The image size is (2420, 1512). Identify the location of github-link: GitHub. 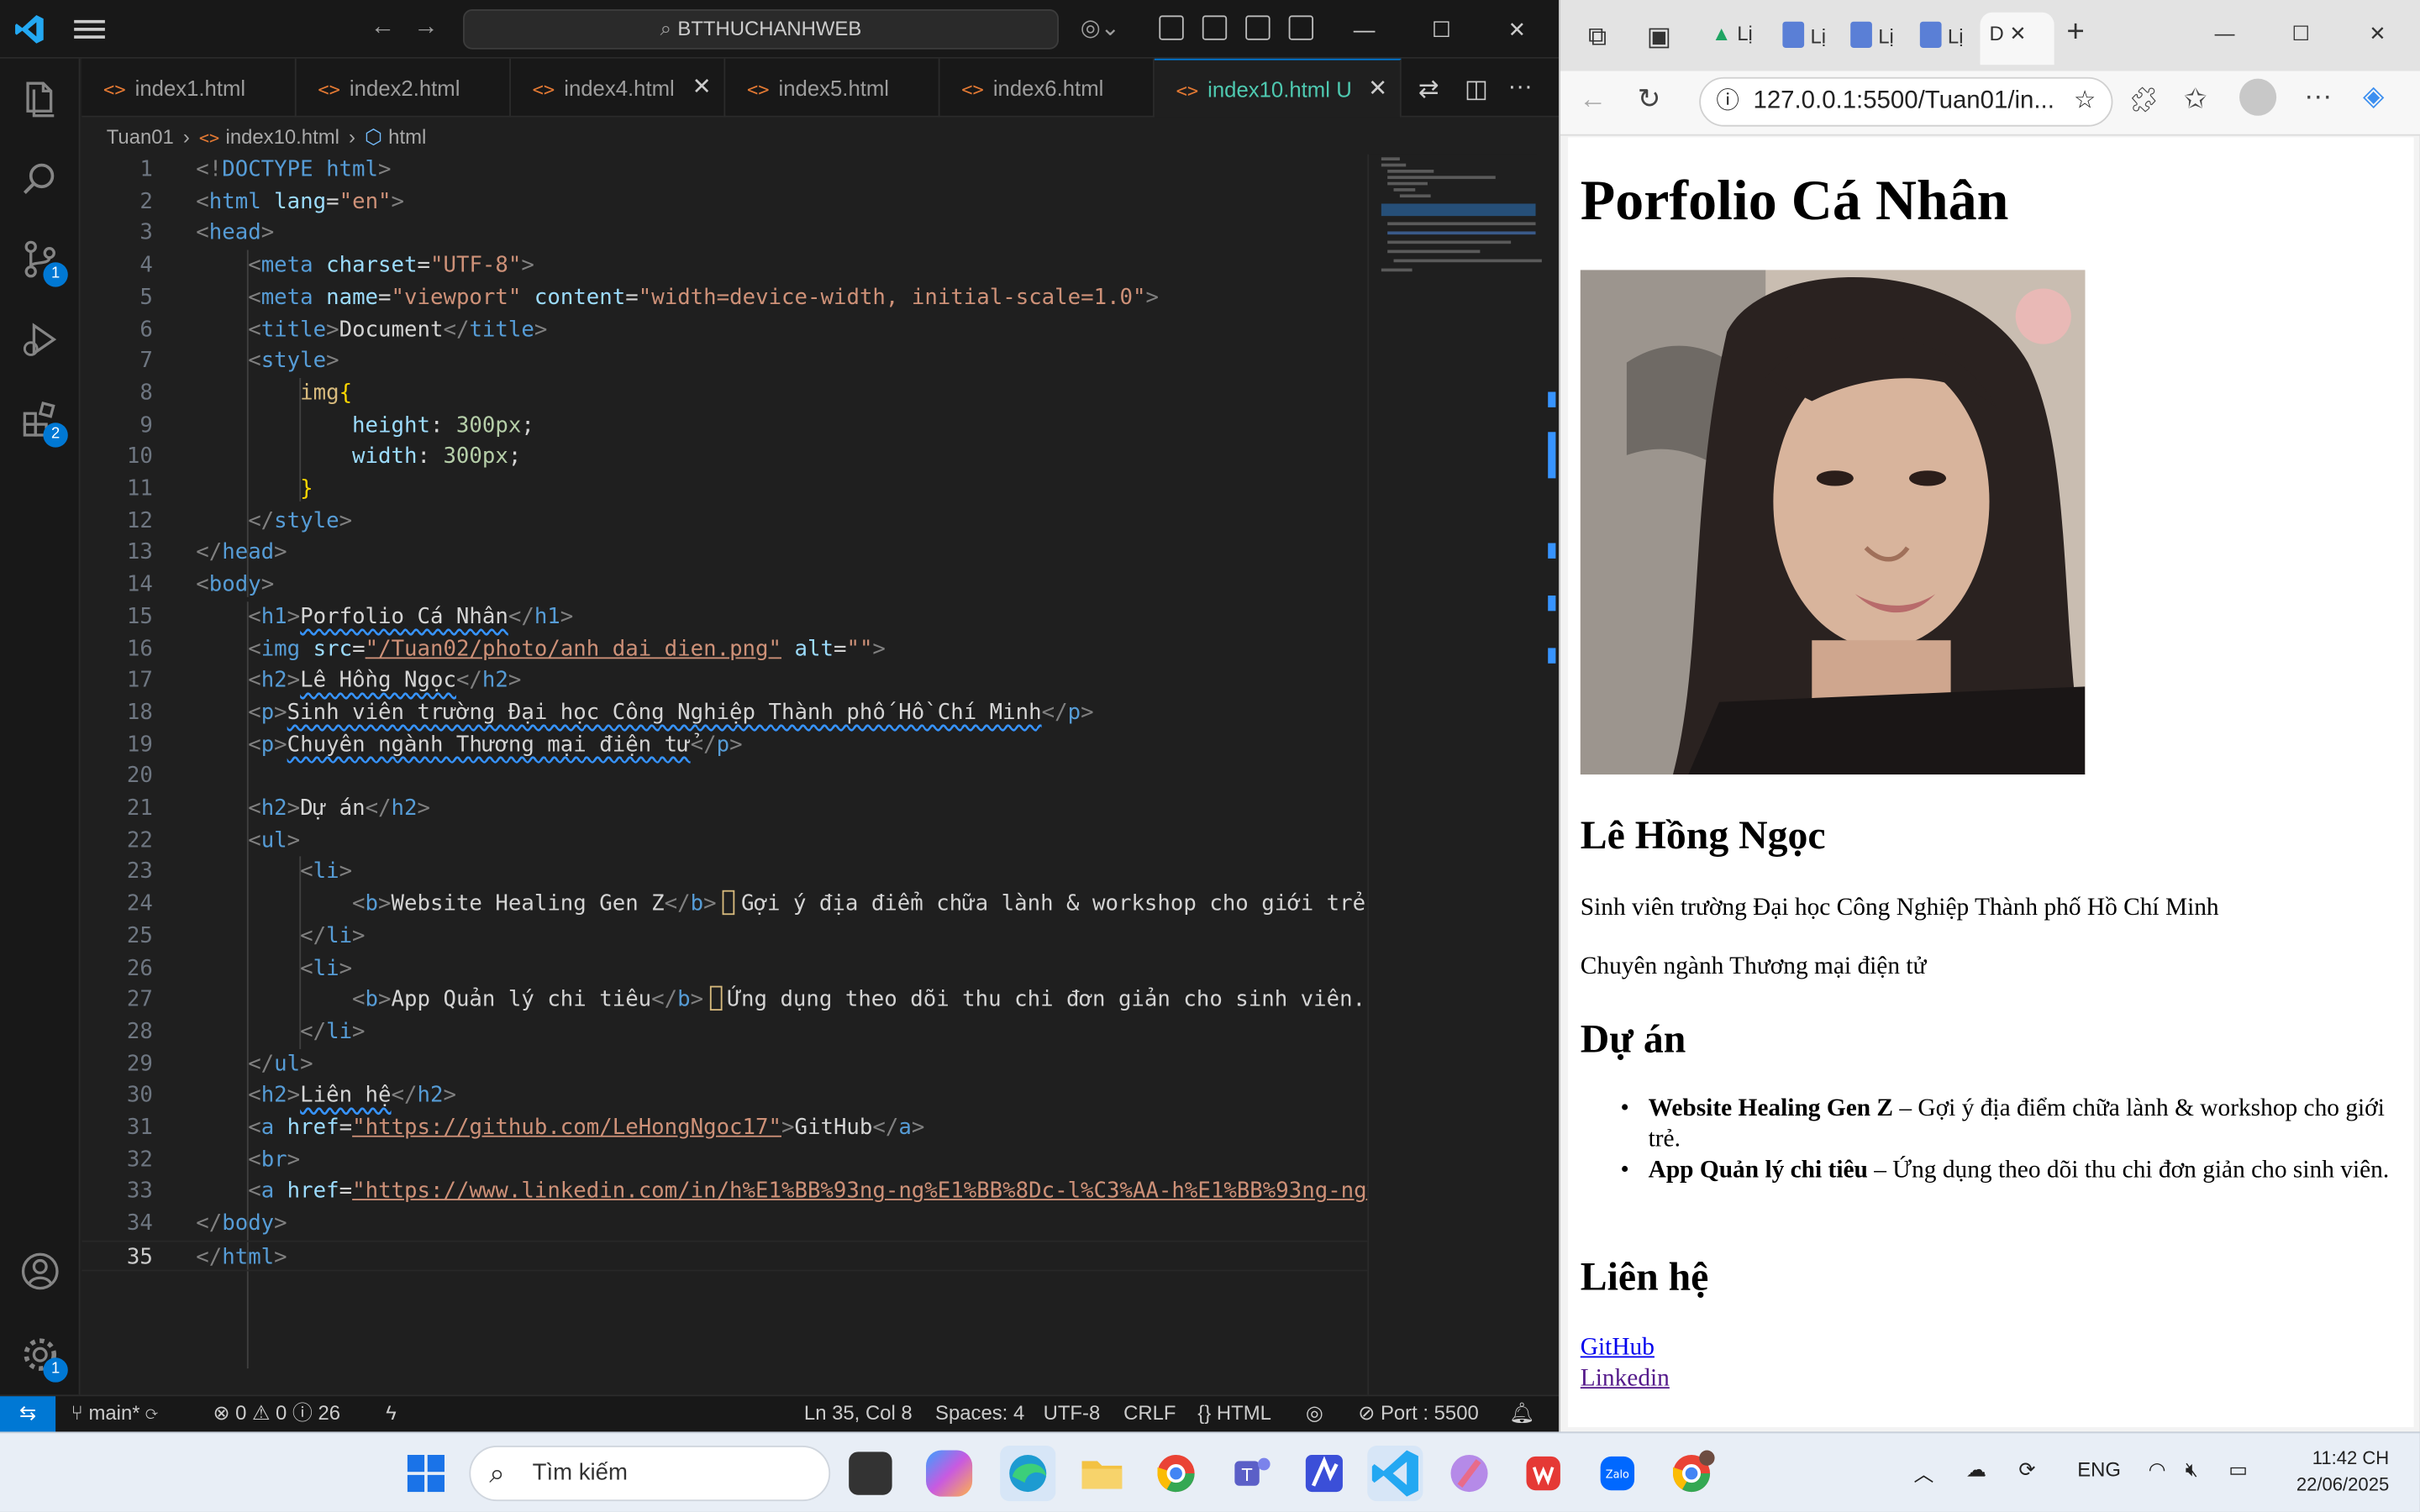
(1618, 1348).